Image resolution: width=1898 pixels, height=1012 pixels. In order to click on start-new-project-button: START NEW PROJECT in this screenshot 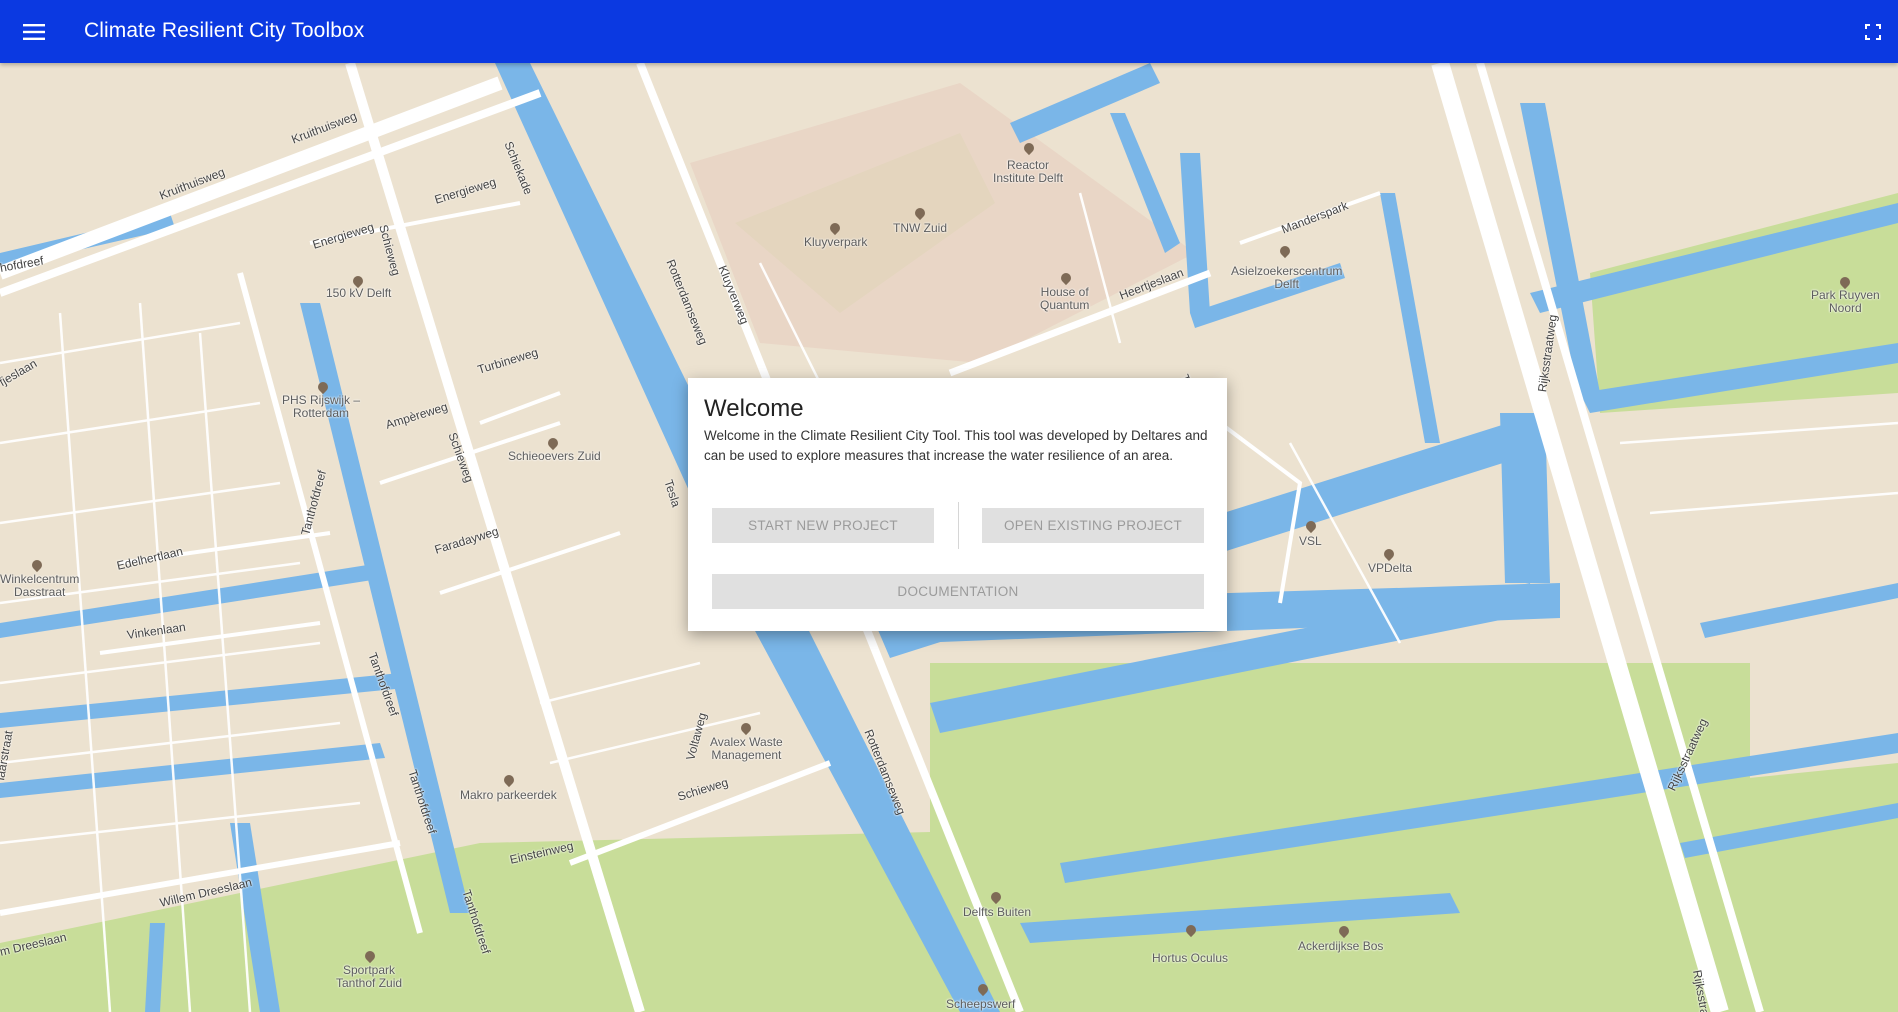, I will do `click(823, 525)`.